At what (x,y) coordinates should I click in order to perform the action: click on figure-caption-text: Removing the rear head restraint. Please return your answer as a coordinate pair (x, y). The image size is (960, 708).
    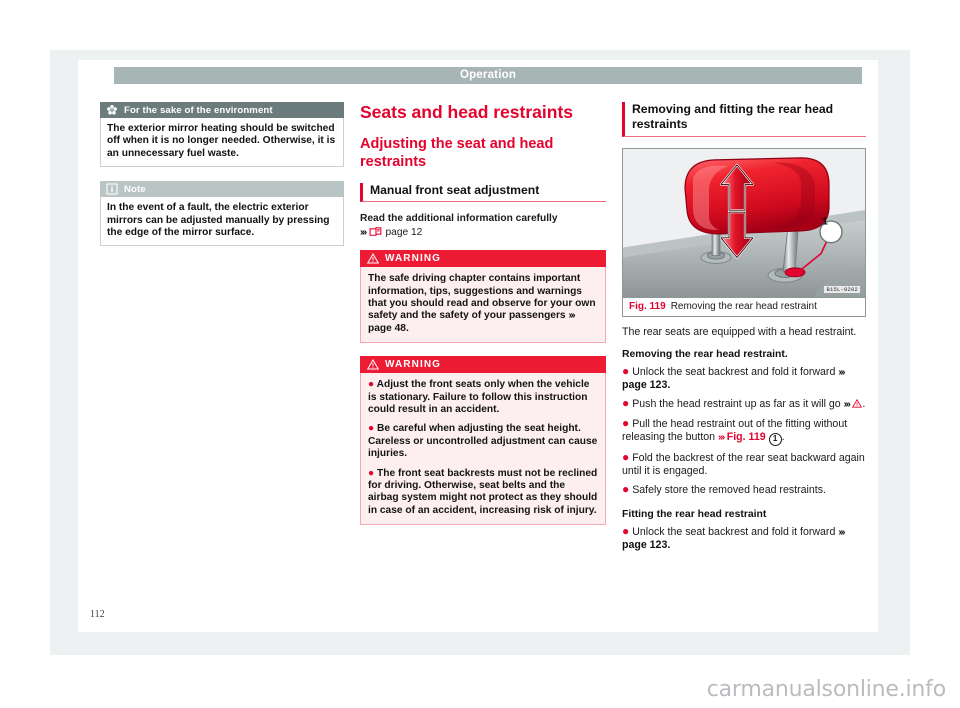
    Looking at the image, I should click on (743, 306).